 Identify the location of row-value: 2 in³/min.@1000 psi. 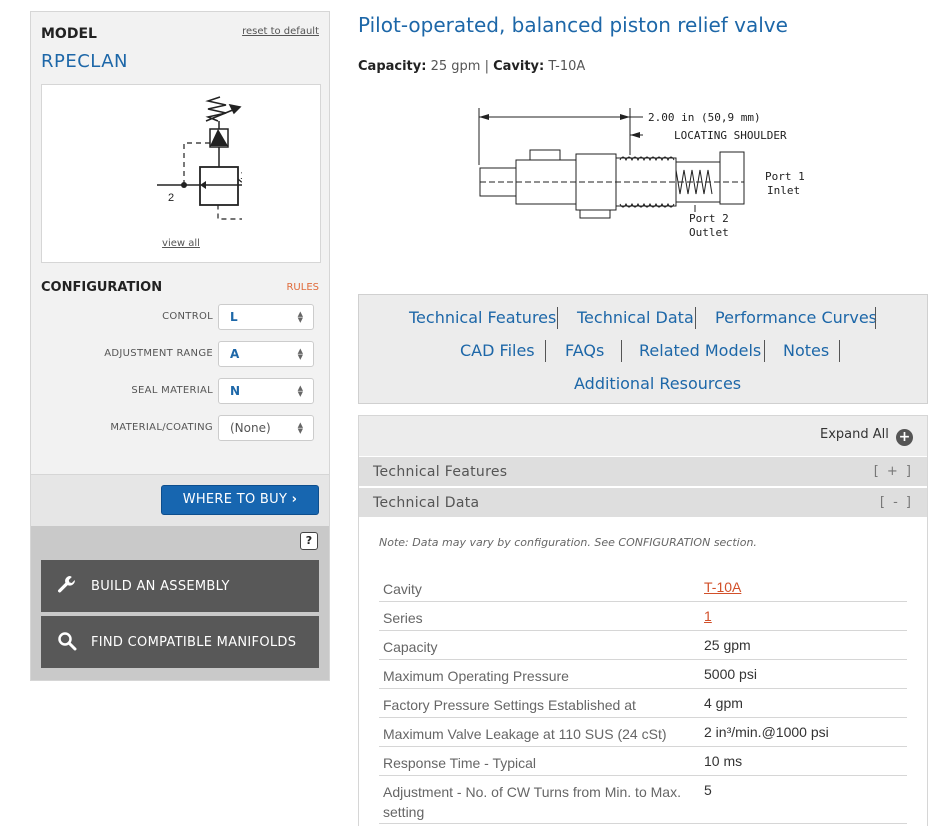
(766, 732).